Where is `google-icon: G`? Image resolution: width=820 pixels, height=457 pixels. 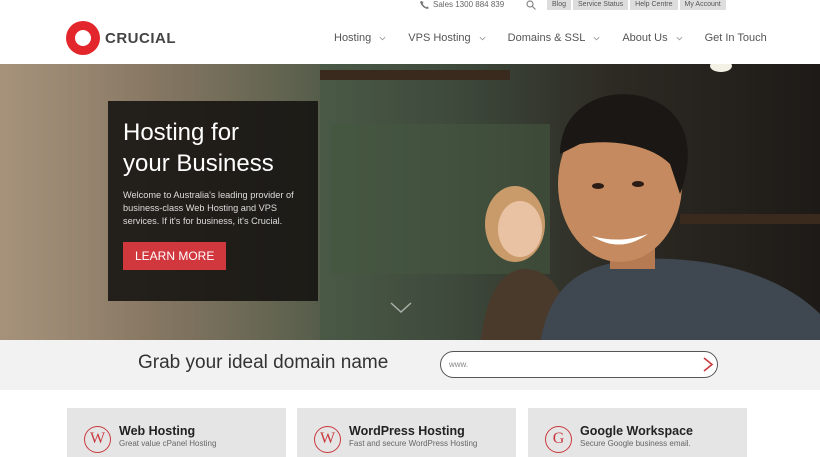
google-icon: G is located at coordinates (558, 439).